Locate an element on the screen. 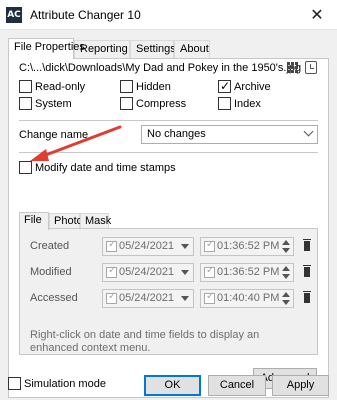 The image size is (337, 400). created-time-picker: 01:36:52 PM is located at coordinates (247, 246).